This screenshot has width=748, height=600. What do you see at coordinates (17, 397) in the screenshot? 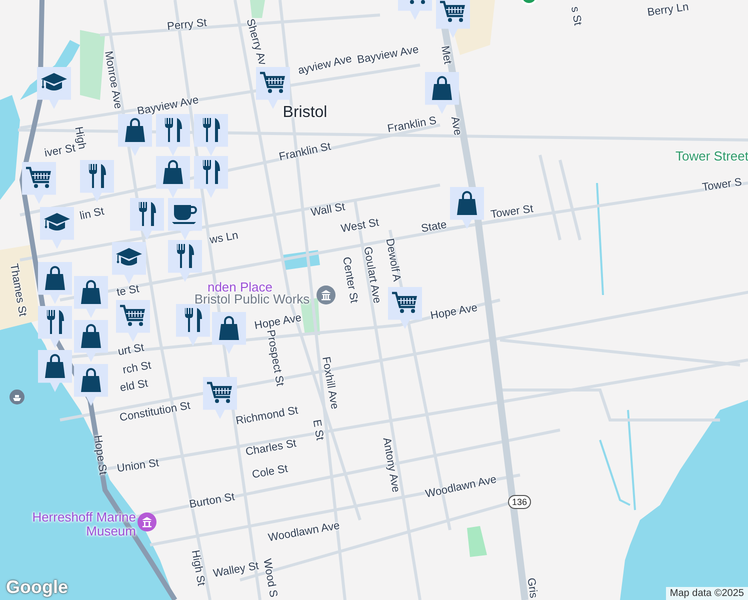
I see `ferry-icon` at bounding box center [17, 397].